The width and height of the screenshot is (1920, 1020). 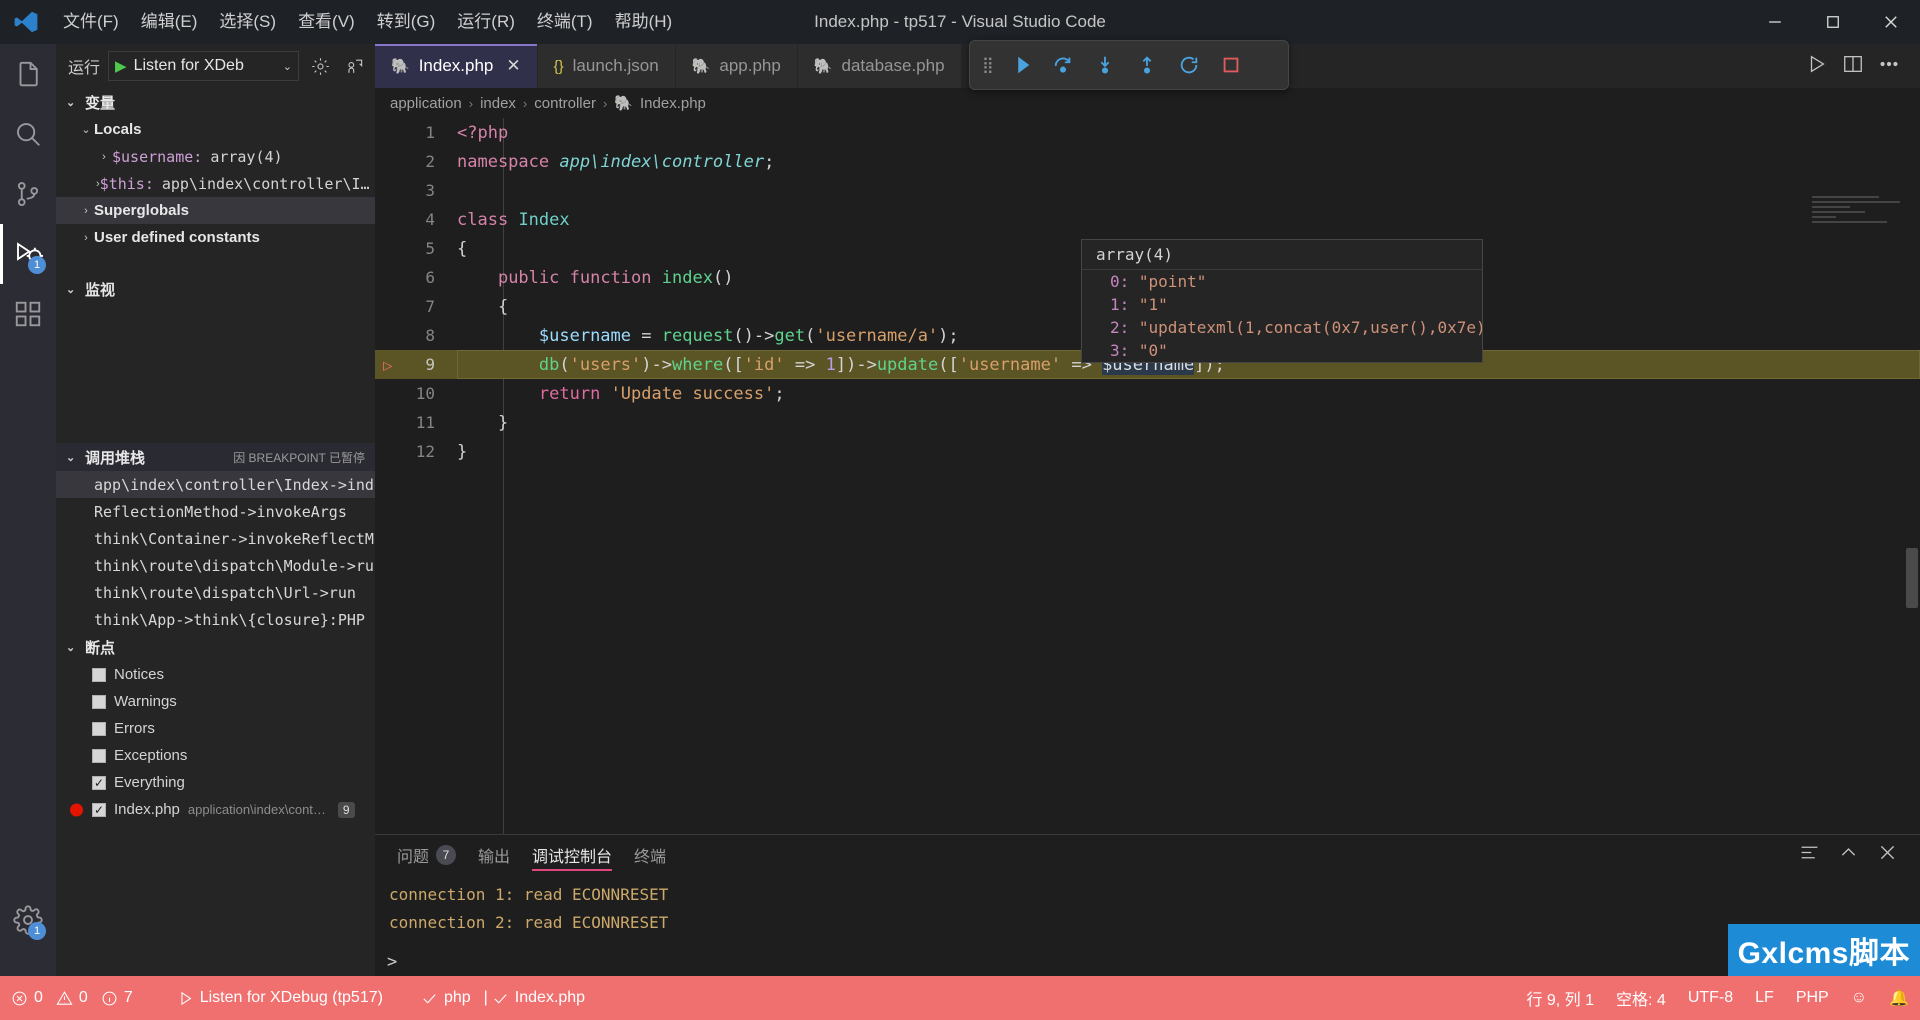 I want to click on debug-settings-gear-icon, so click(x=320, y=66).